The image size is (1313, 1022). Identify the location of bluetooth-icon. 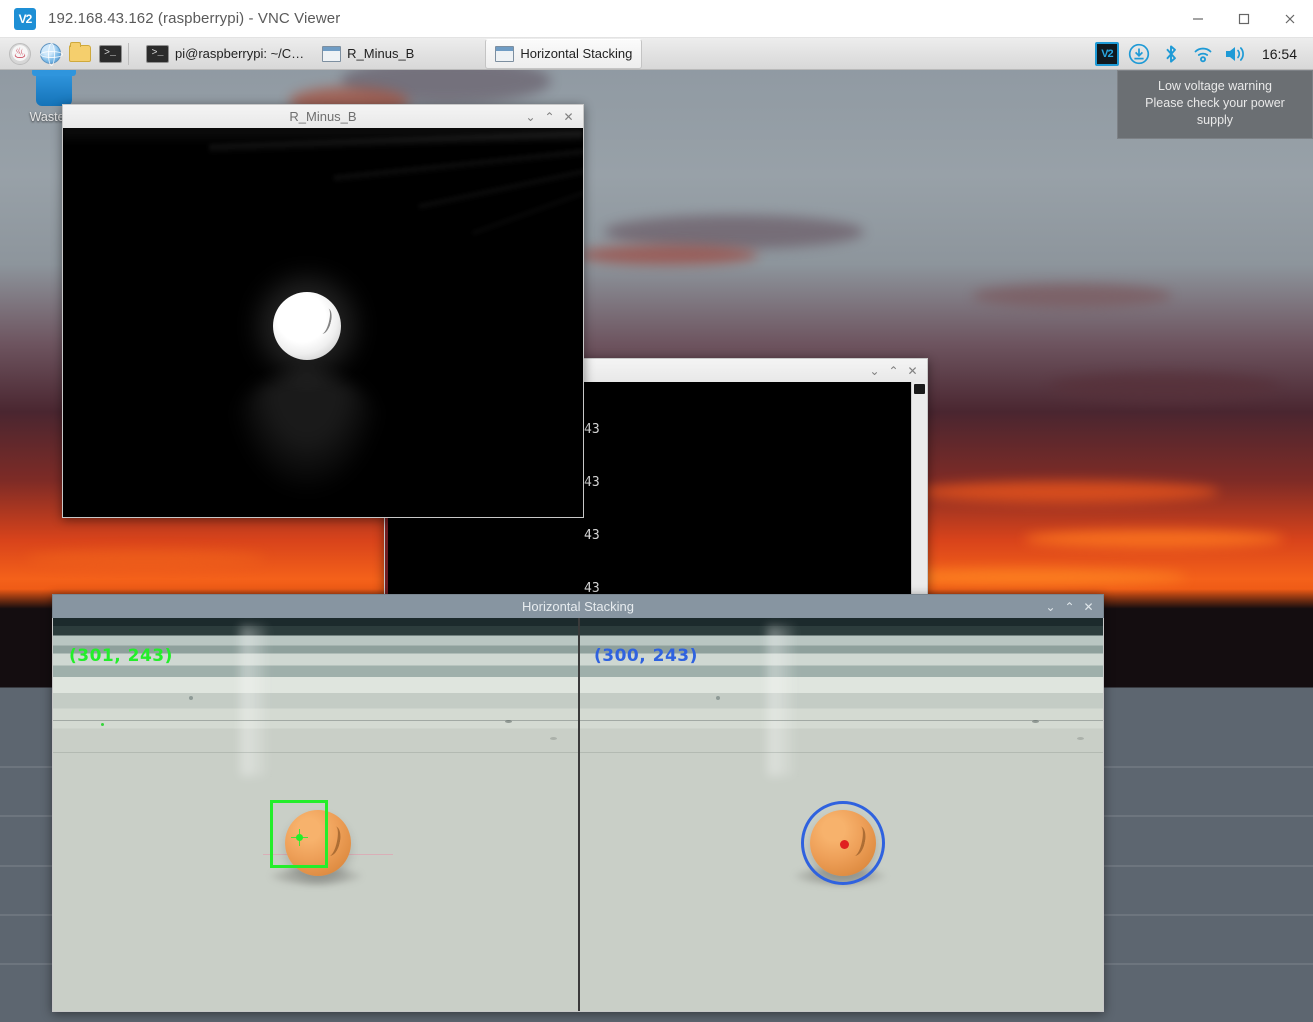
(1171, 53).